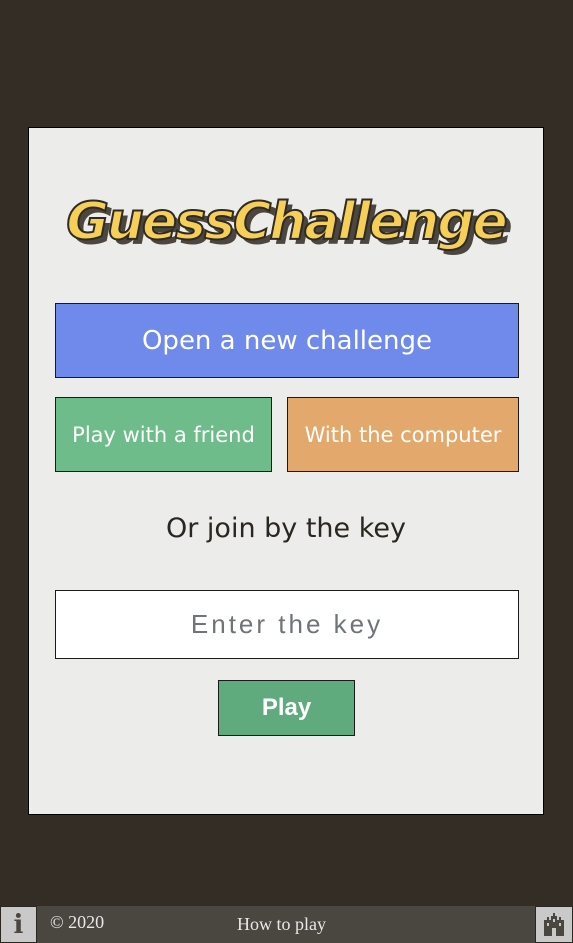 The image size is (573, 943). I want to click on info-button: i, so click(18, 924).